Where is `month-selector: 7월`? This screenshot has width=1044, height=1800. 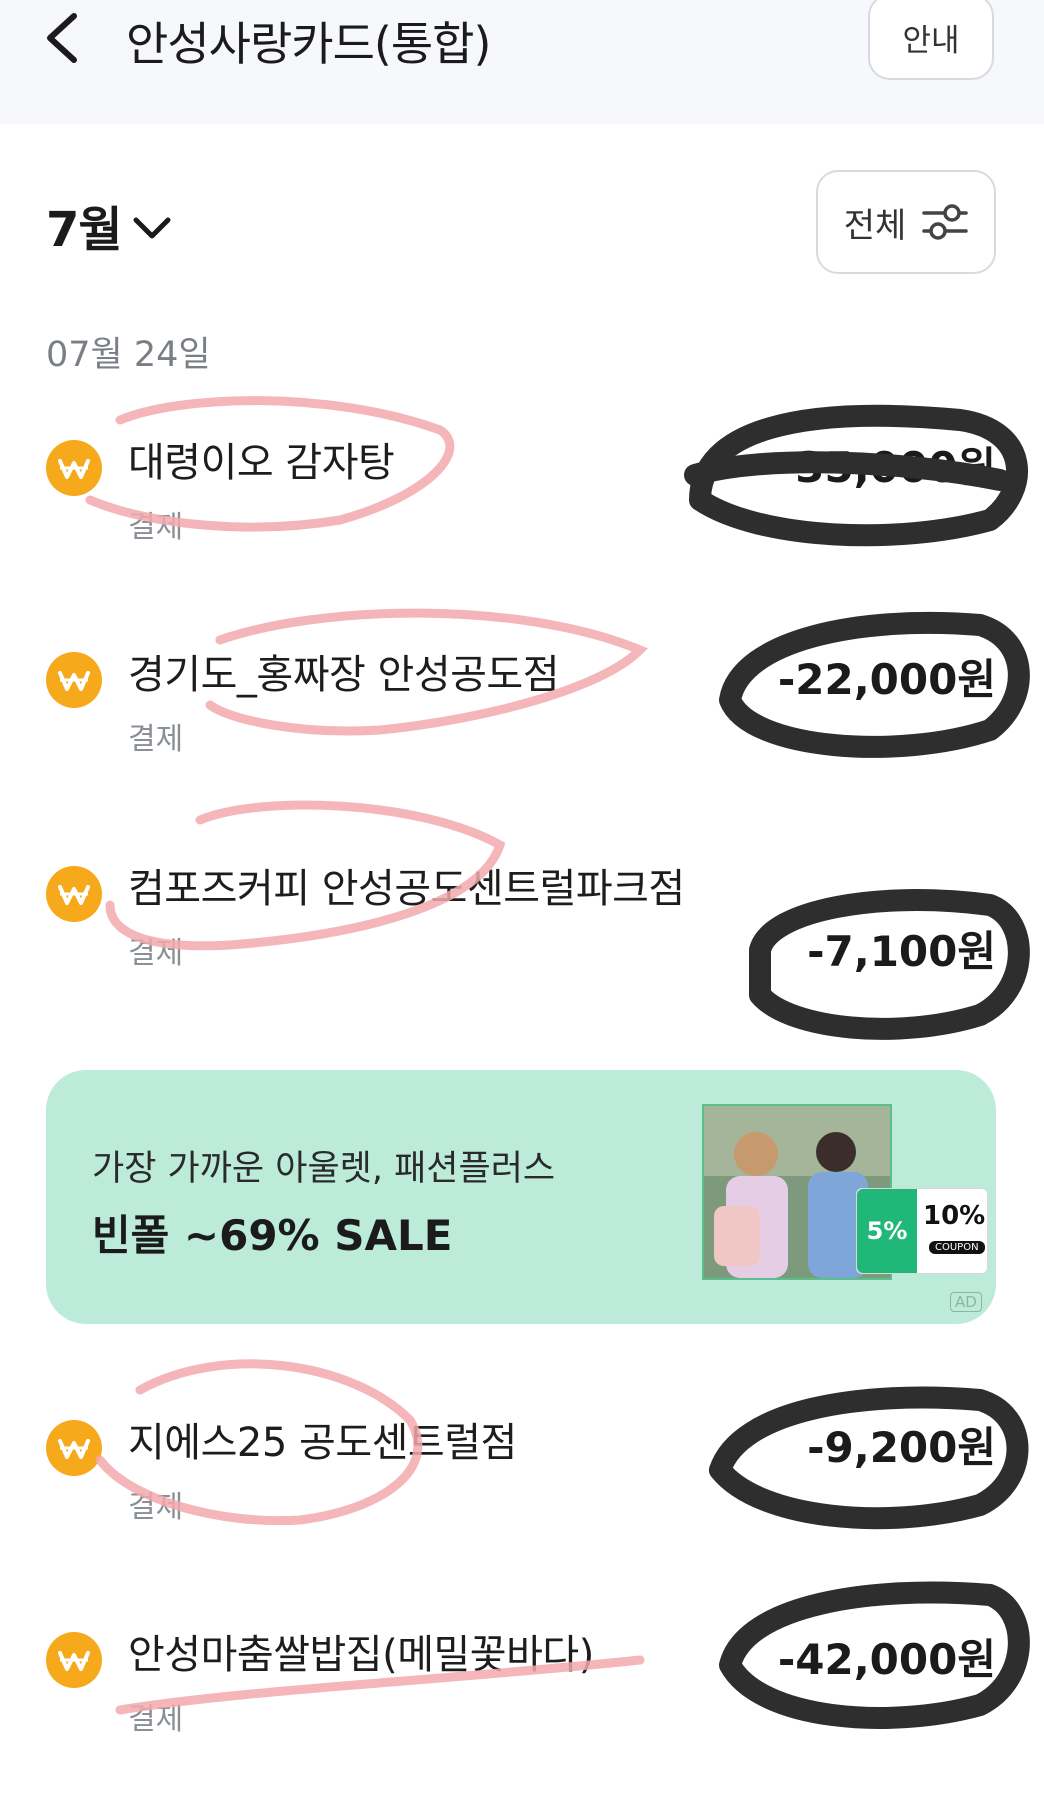 month-selector: 7월 is located at coordinates (109, 225).